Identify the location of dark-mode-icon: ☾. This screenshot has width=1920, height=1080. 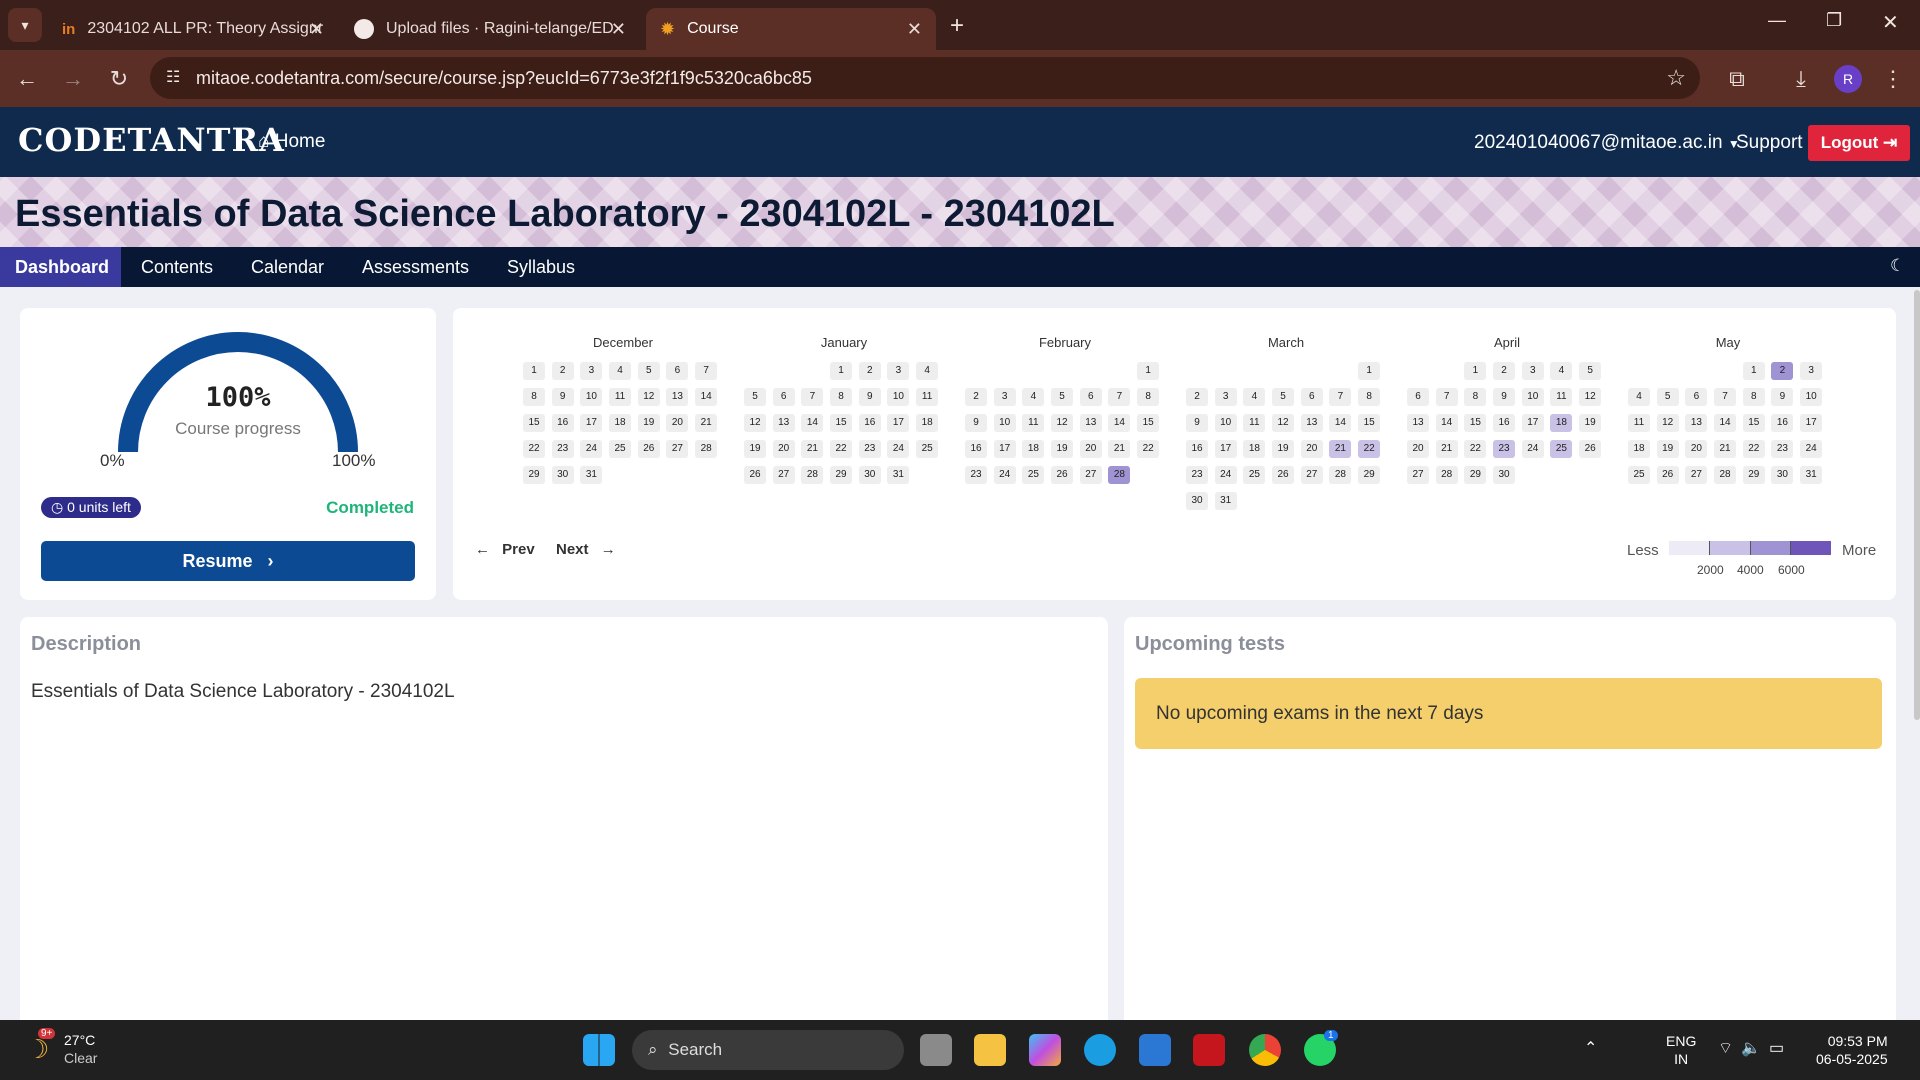
(1897, 266).